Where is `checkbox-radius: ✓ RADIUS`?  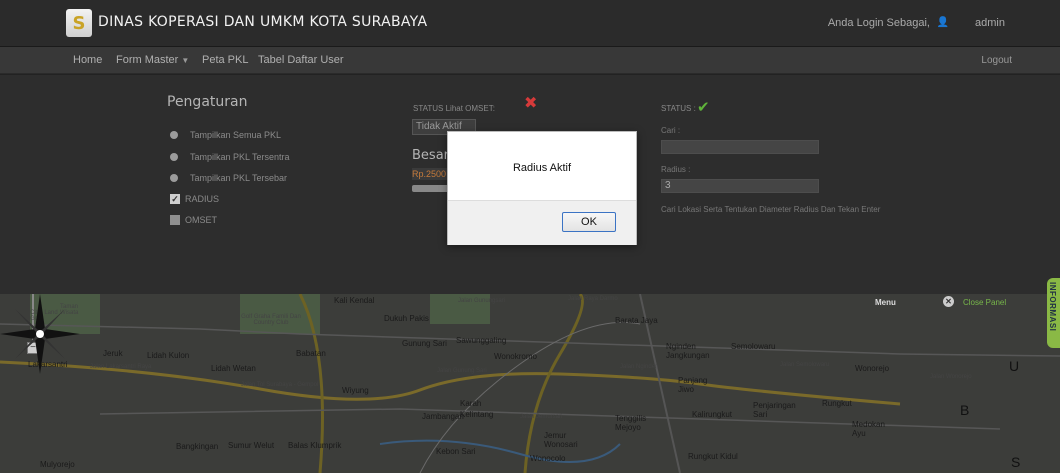 checkbox-radius: ✓ RADIUS is located at coordinates (194, 199).